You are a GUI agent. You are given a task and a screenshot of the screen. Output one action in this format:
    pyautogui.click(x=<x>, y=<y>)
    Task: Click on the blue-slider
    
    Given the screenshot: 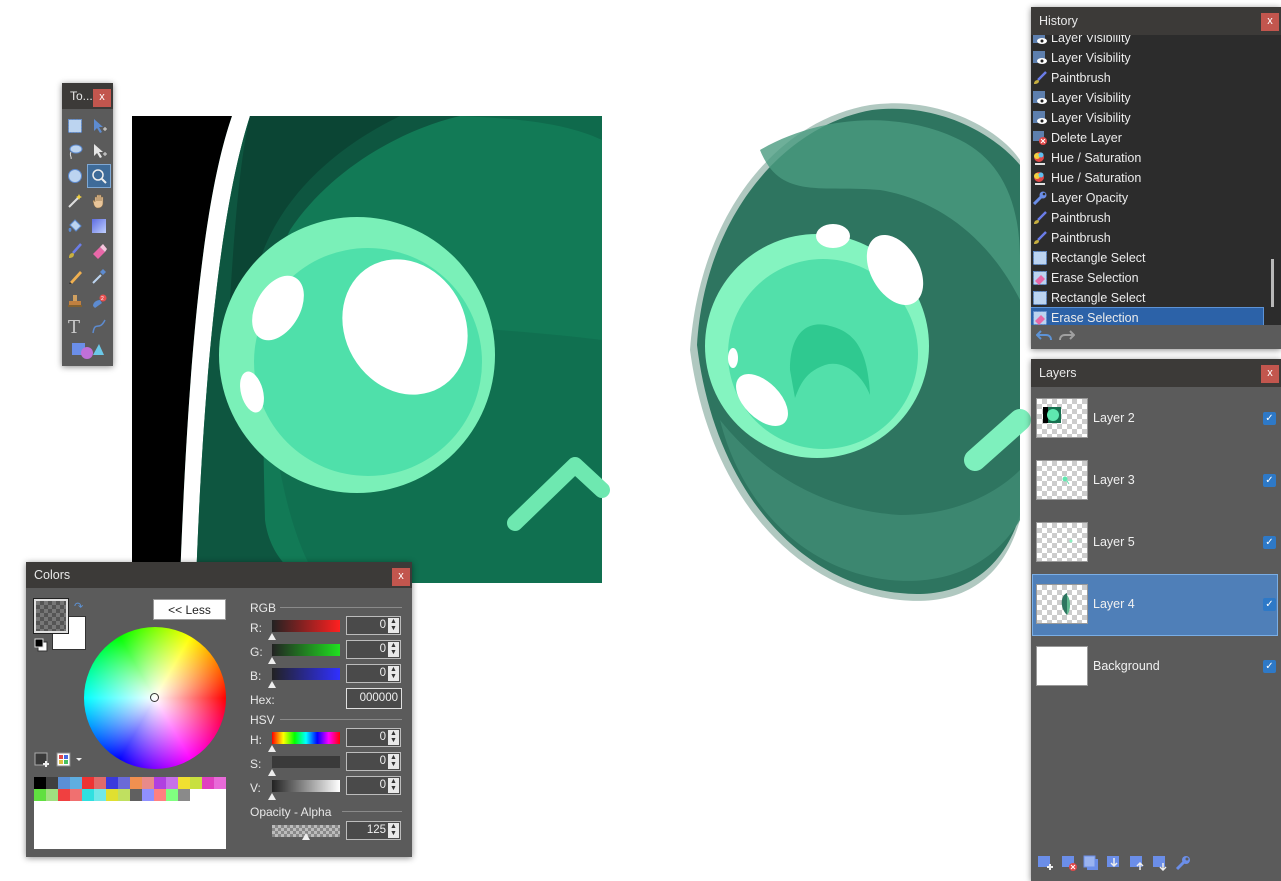 What is the action you would take?
    pyautogui.click(x=306, y=674)
    